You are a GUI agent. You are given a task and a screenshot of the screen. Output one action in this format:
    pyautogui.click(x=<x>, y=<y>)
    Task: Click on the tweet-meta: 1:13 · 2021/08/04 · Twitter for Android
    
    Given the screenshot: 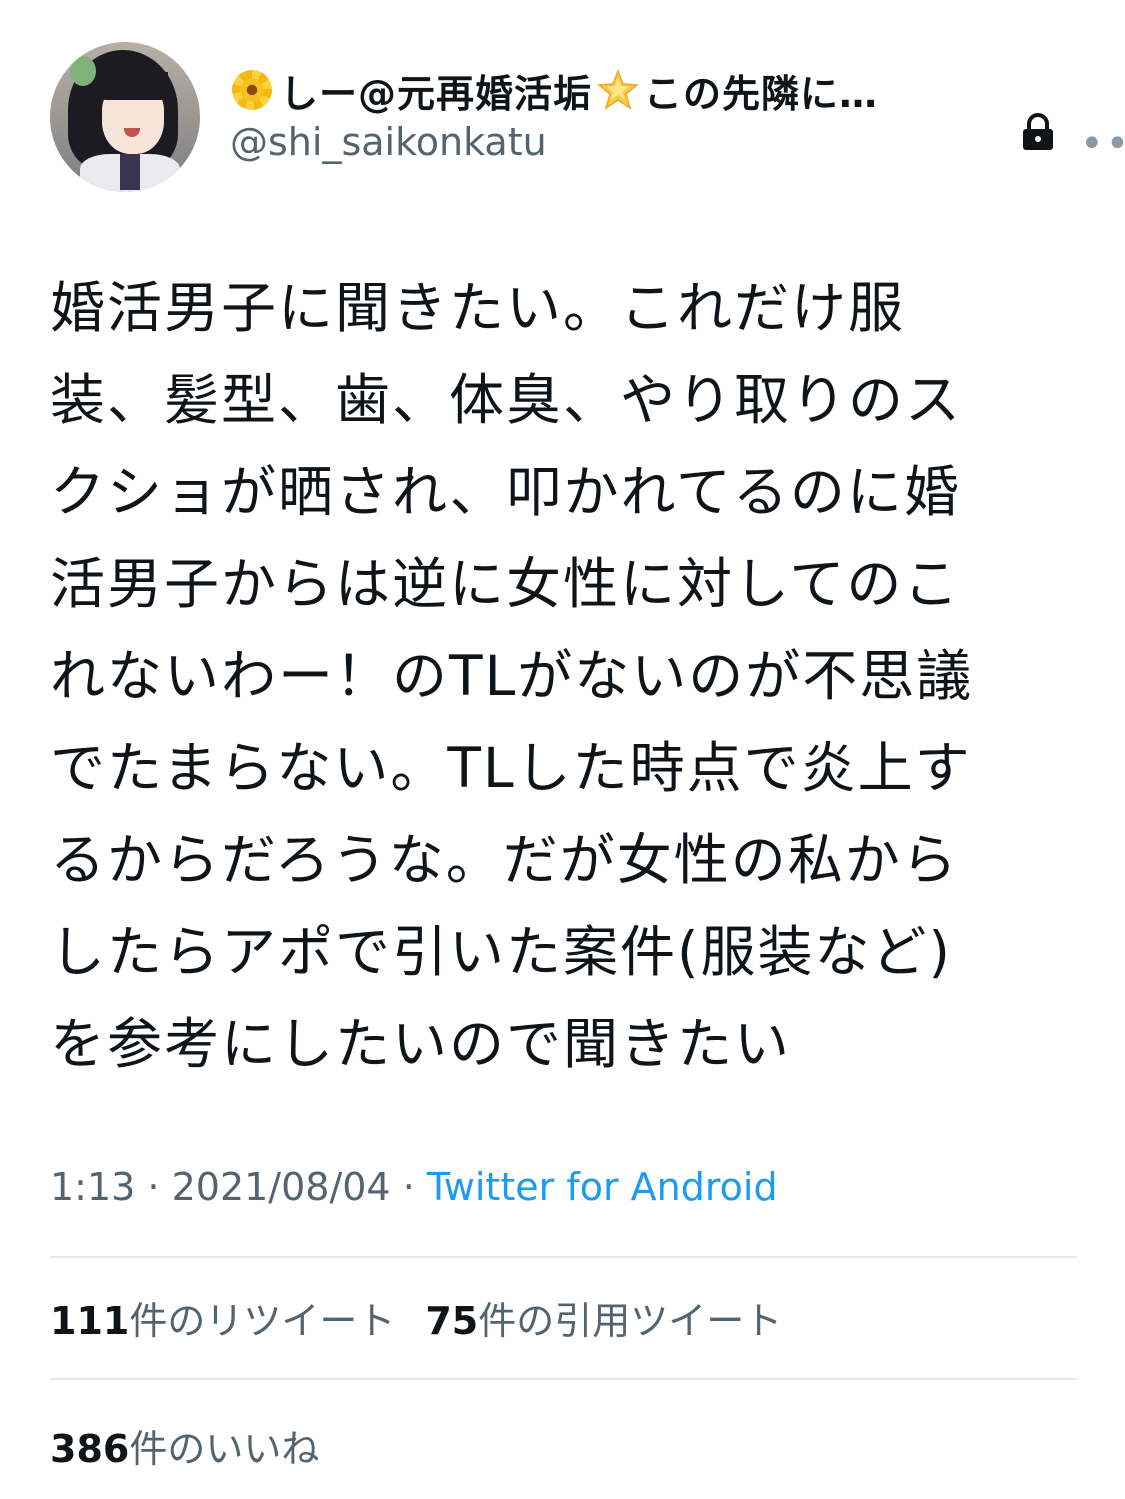 What is the action you would take?
    pyautogui.click(x=414, y=1187)
    